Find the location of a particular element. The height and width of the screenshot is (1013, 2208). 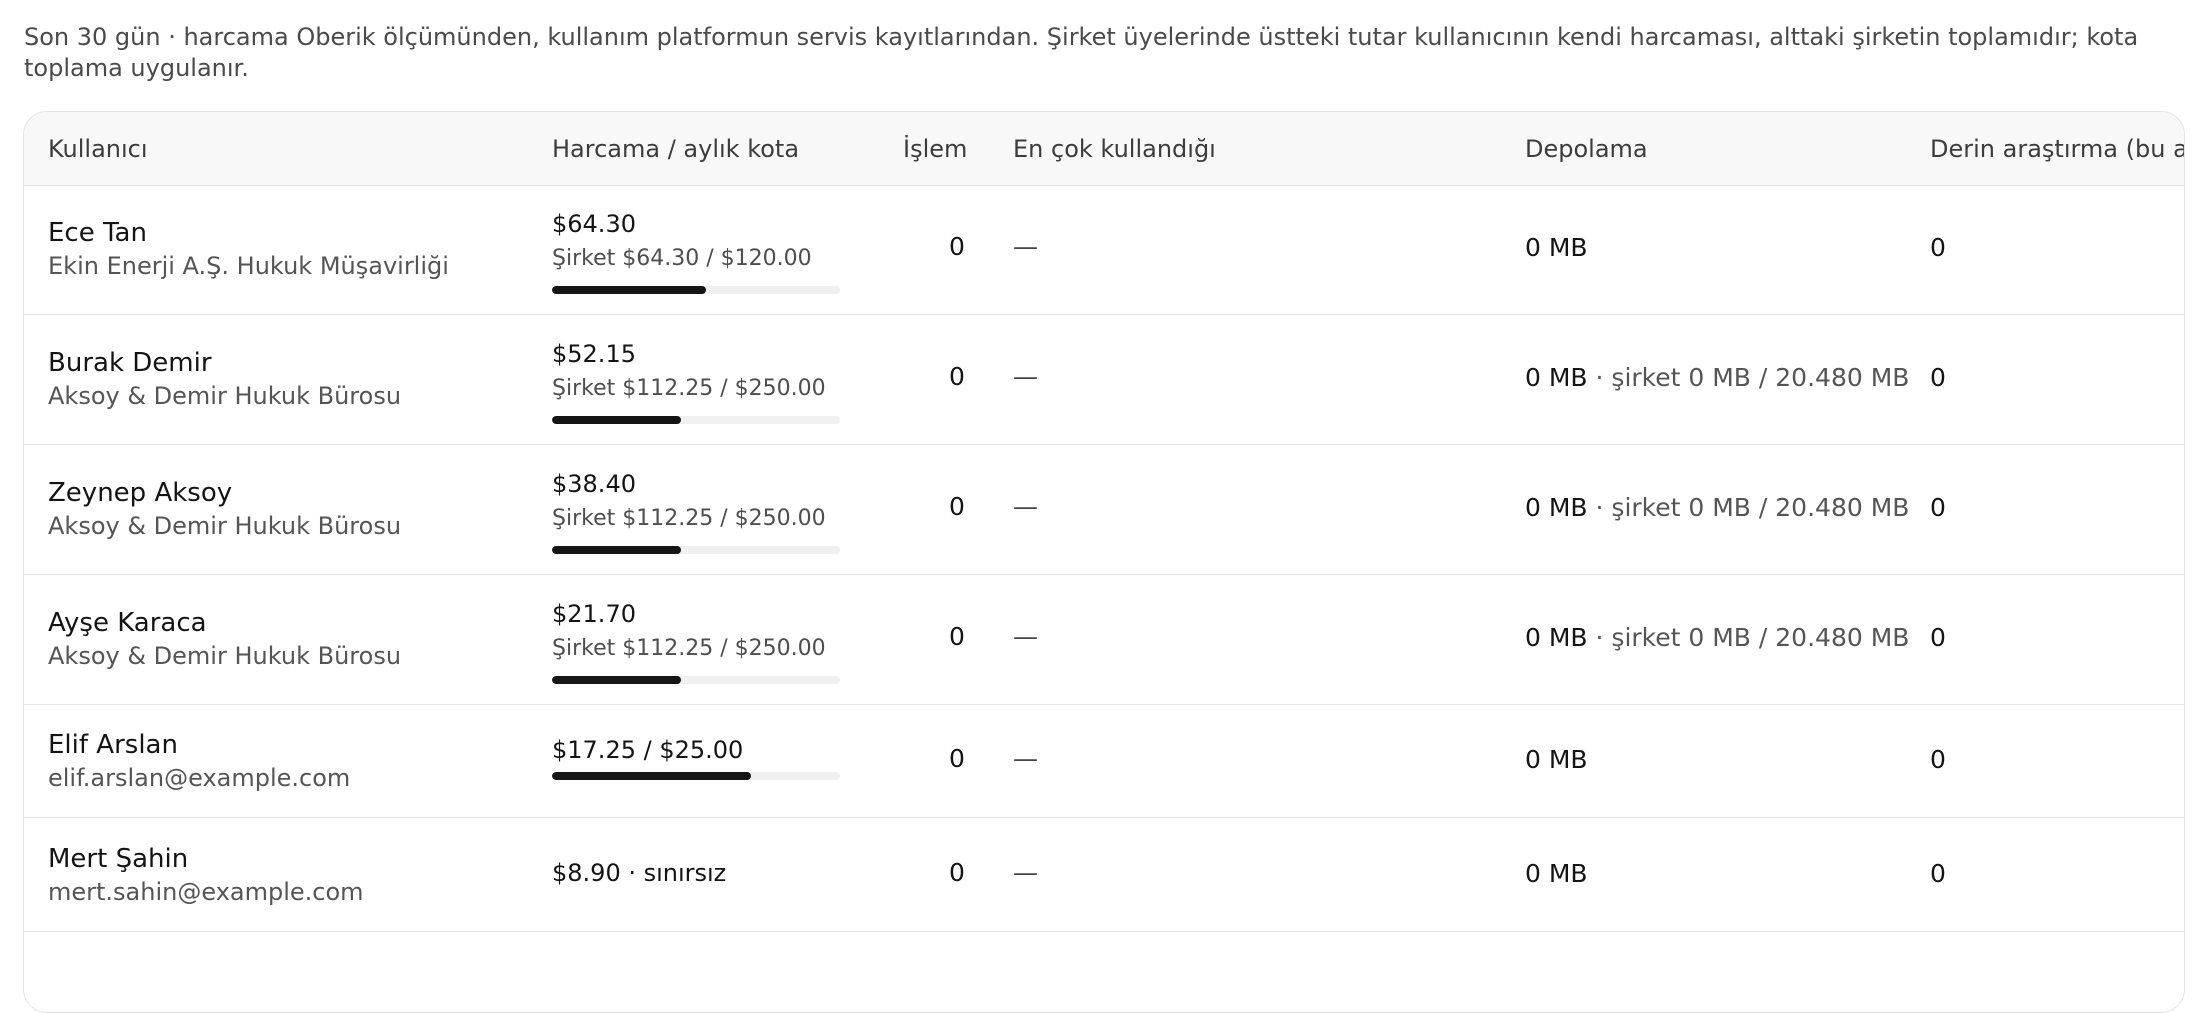

column-header-spend: Harcama / aylık kota is located at coordinates (675, 149).